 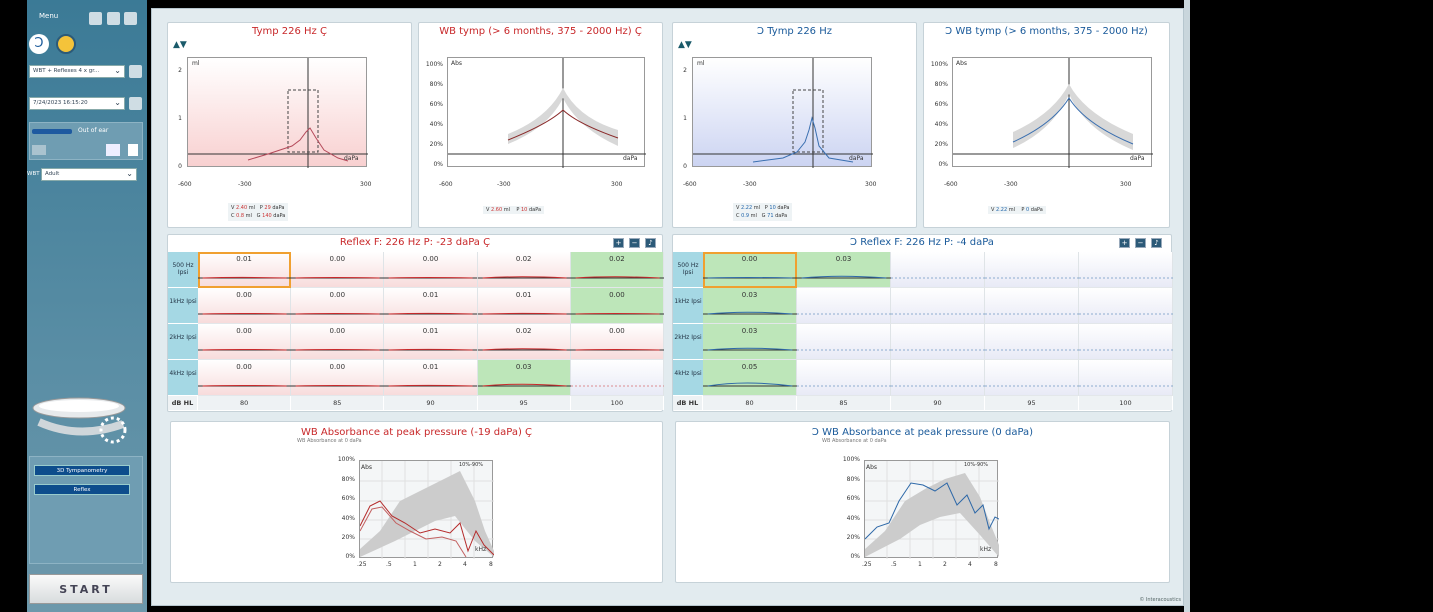 I want to click on reflex-cell: 0.05, so click(x=750, y=378).